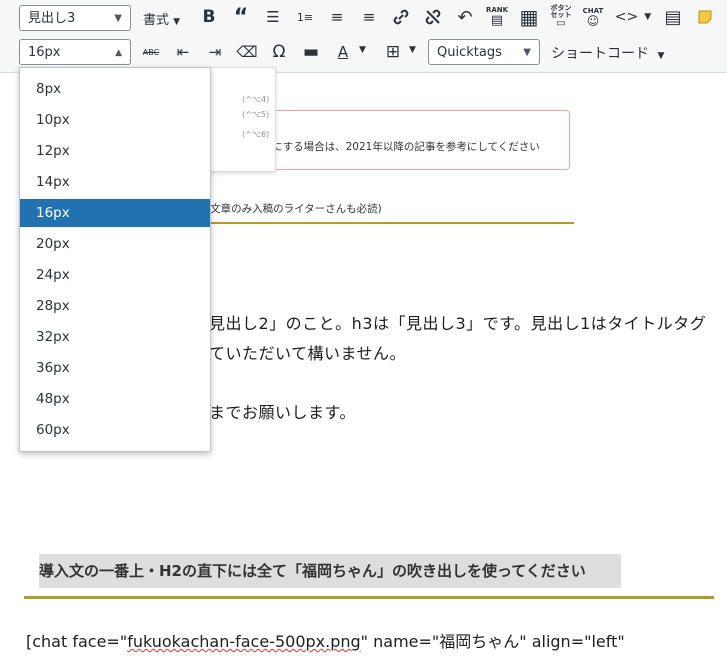  Describe the element at coordinates (156, 20) in the screenshot. I see `format-menu-label: 書式` at that location.